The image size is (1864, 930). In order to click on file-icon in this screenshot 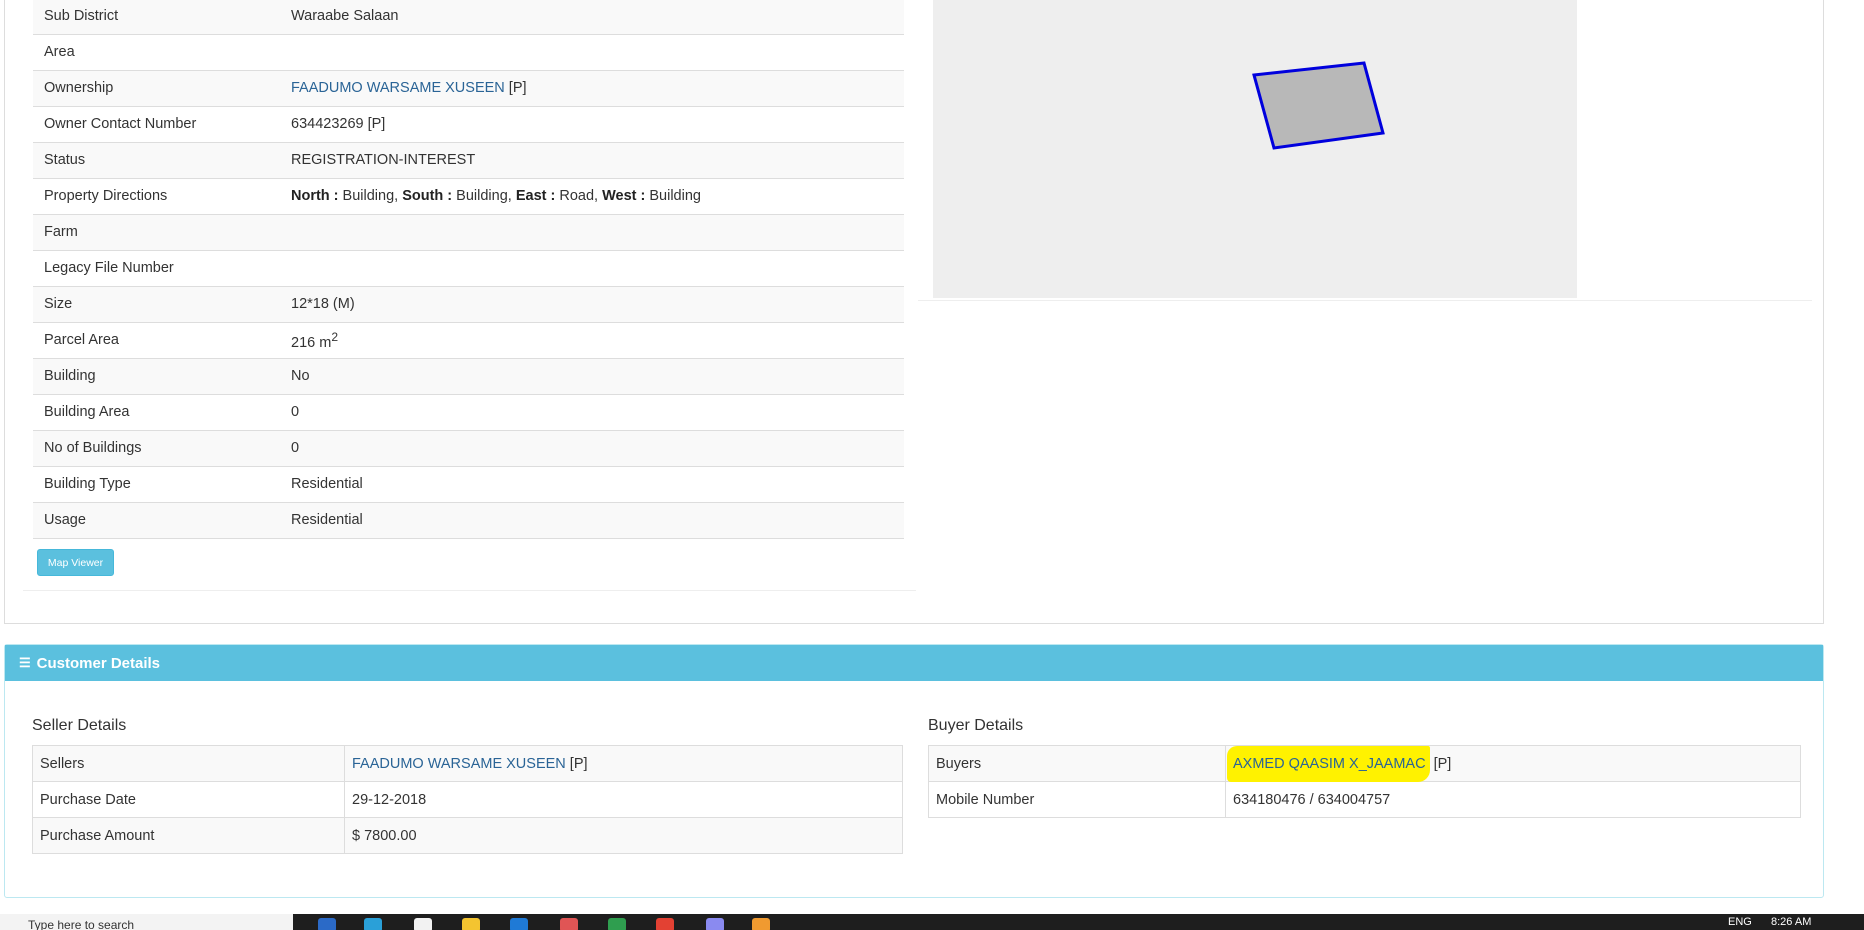, I will do `click(423, 924)`.